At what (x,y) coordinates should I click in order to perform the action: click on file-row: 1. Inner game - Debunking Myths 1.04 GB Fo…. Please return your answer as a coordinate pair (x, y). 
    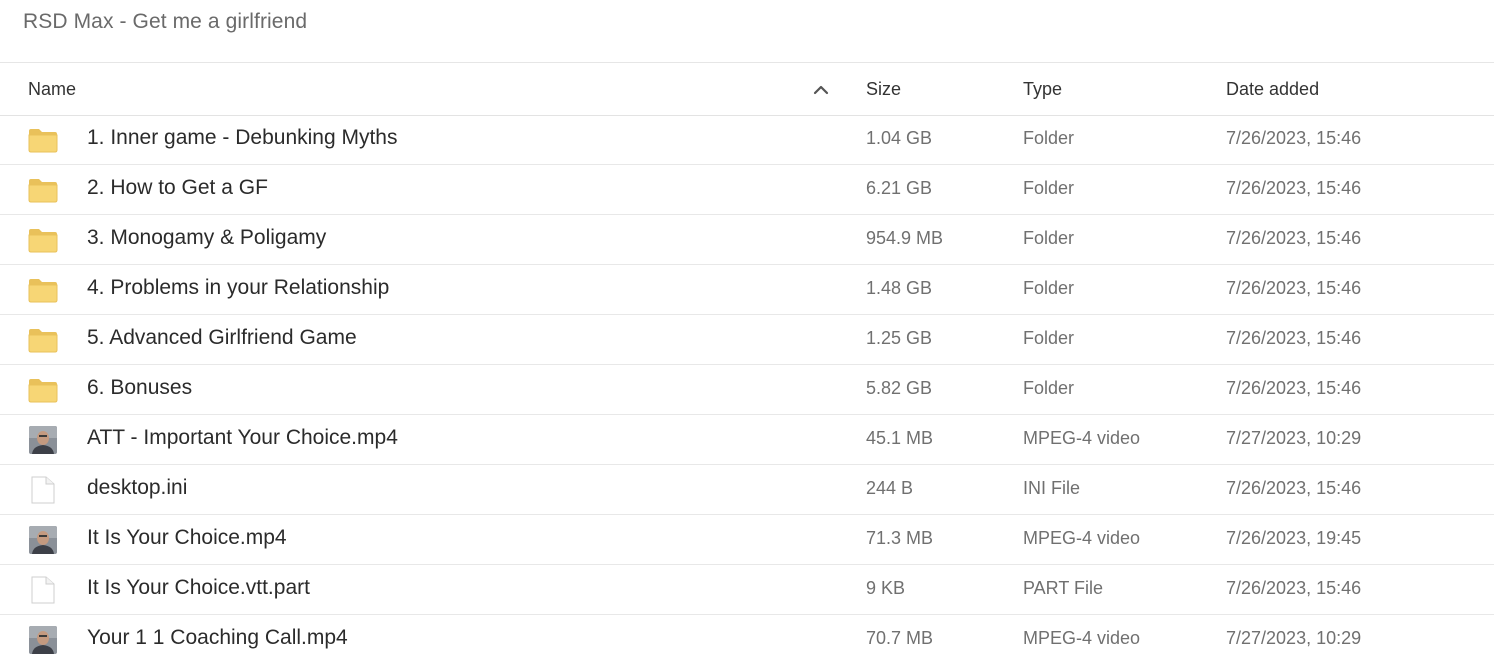
    Looking at the image, I should click on (747, 140).